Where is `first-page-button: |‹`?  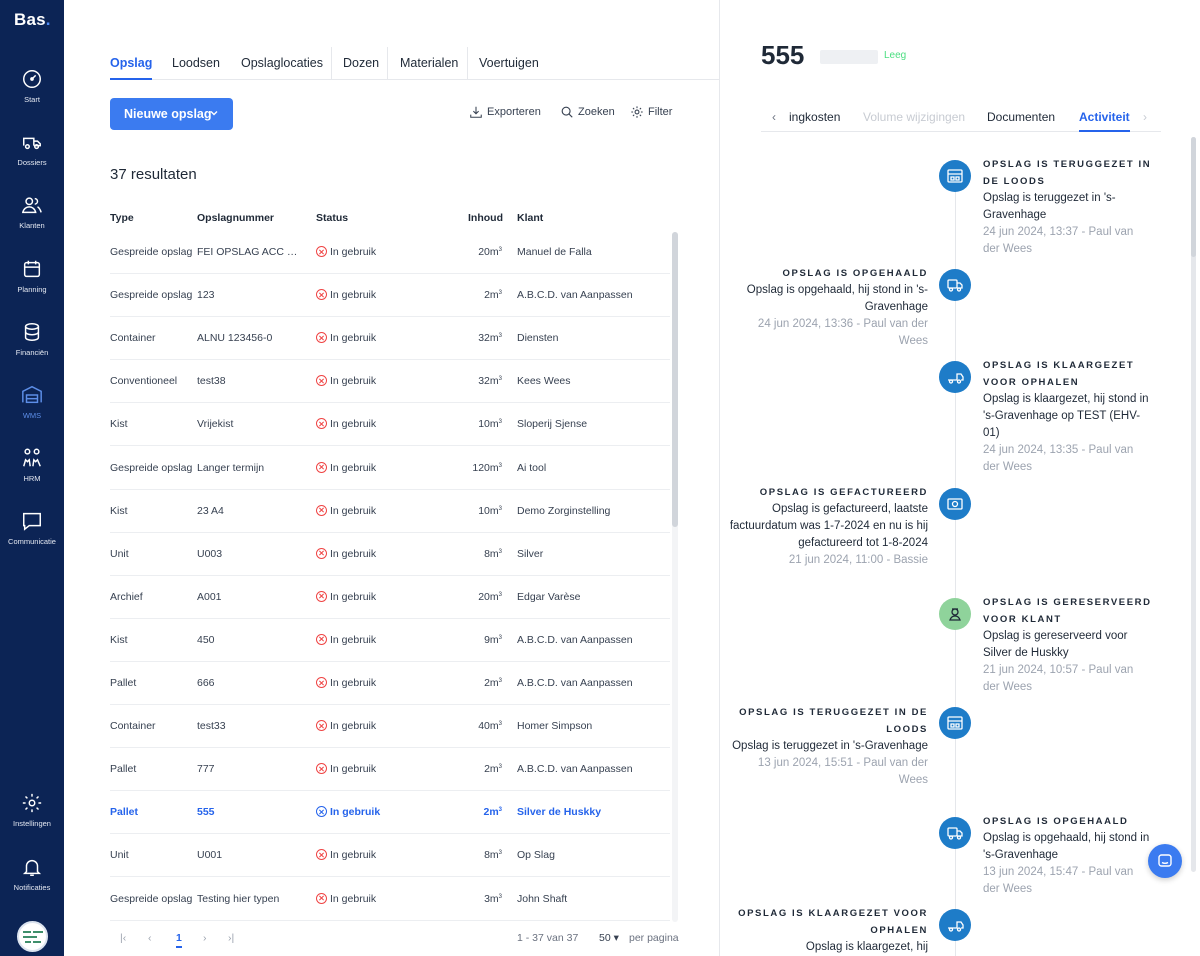
first-page-button: |‹ is located at coordinates (123, 938).